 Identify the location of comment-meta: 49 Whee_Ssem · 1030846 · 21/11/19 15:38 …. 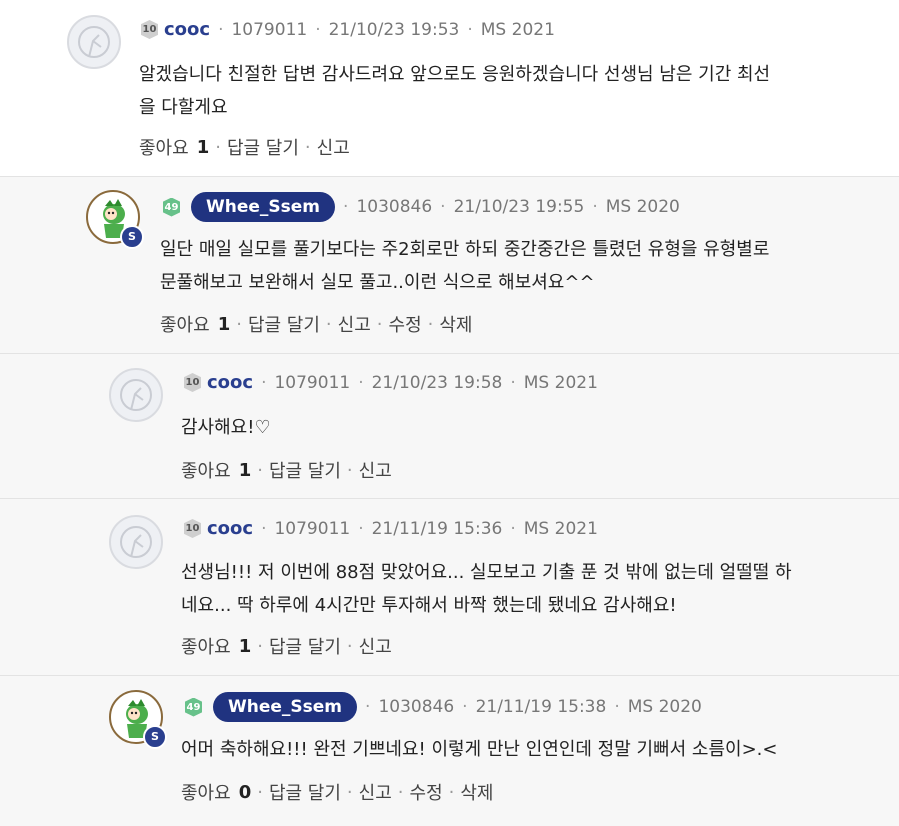
(443, 707).